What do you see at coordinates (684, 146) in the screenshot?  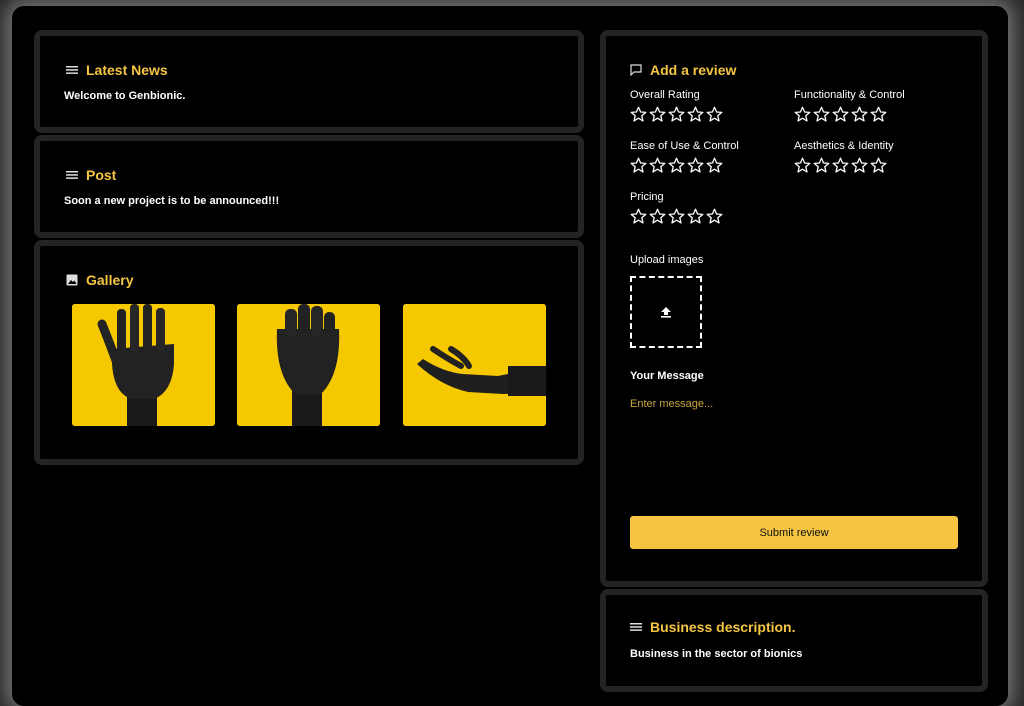 I see `rating-label-ease-of-use: Ease of Use & Control` at bounding box center [684, 146].